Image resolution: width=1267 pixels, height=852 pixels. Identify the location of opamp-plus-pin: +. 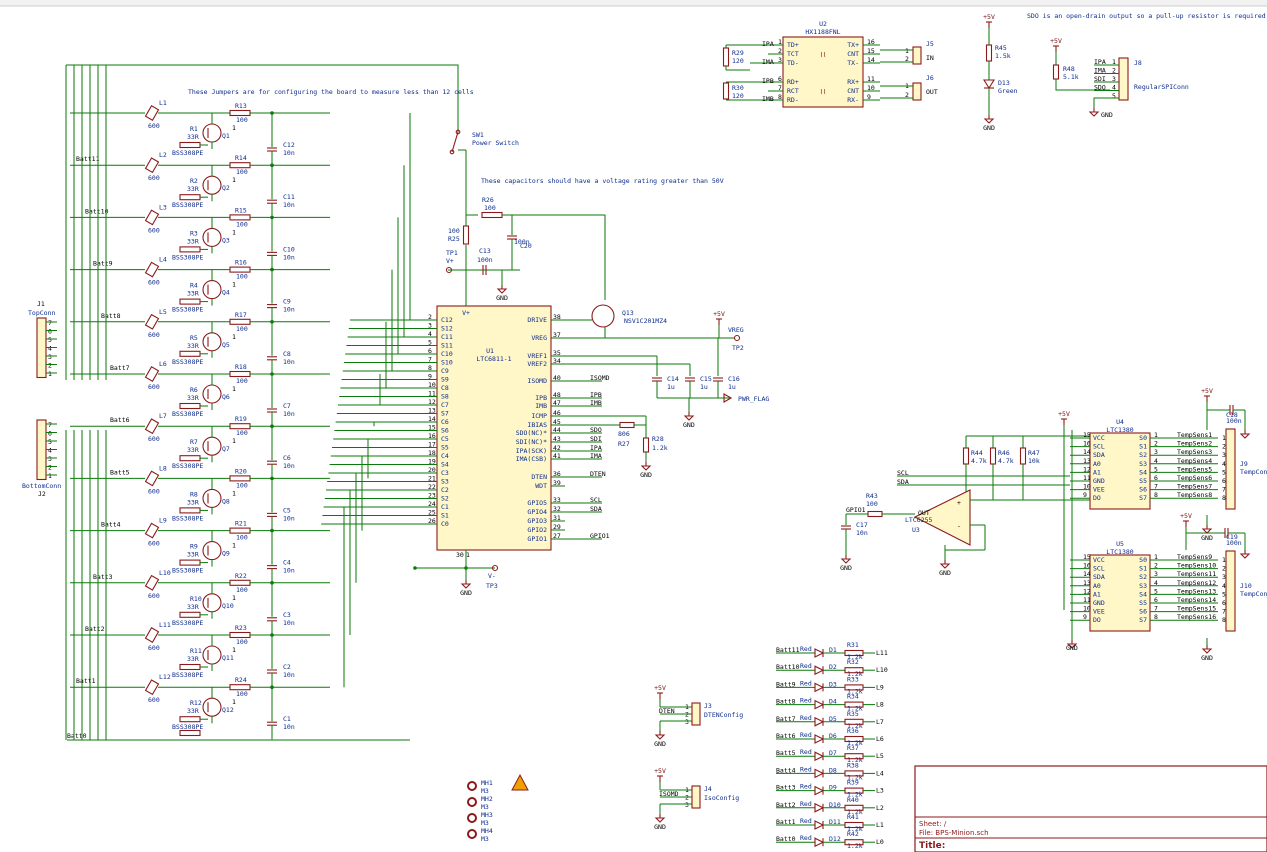
(959, 503).